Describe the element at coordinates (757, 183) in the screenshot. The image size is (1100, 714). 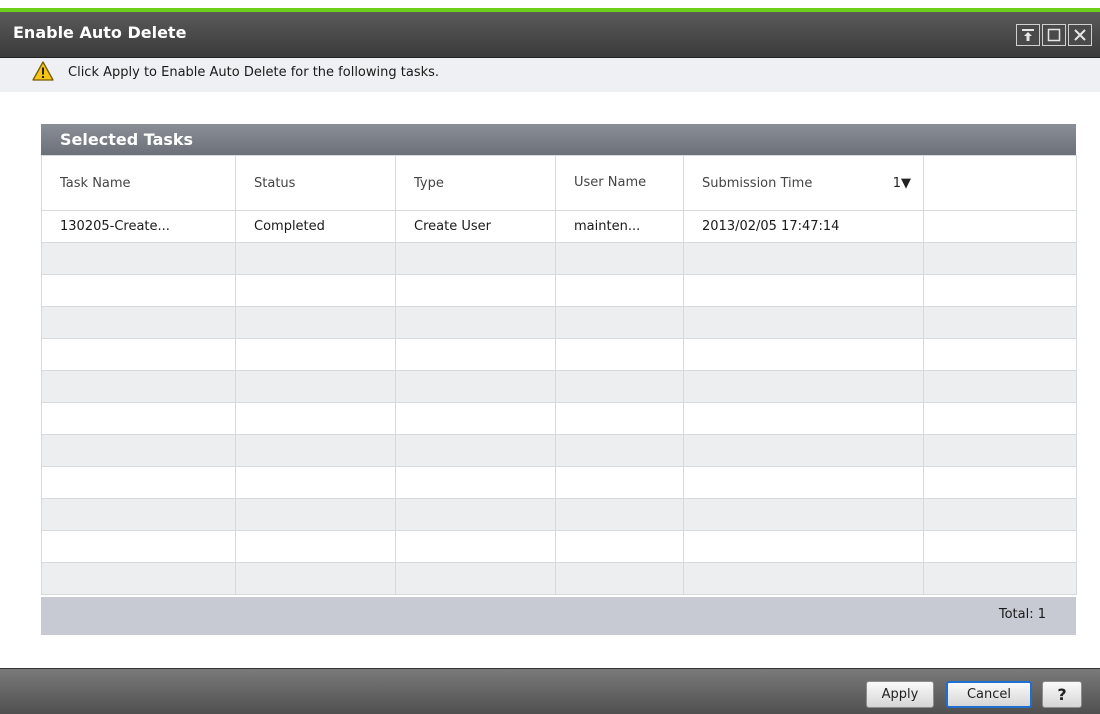
I see `column-submission-time-label: Submission Time` at that location.